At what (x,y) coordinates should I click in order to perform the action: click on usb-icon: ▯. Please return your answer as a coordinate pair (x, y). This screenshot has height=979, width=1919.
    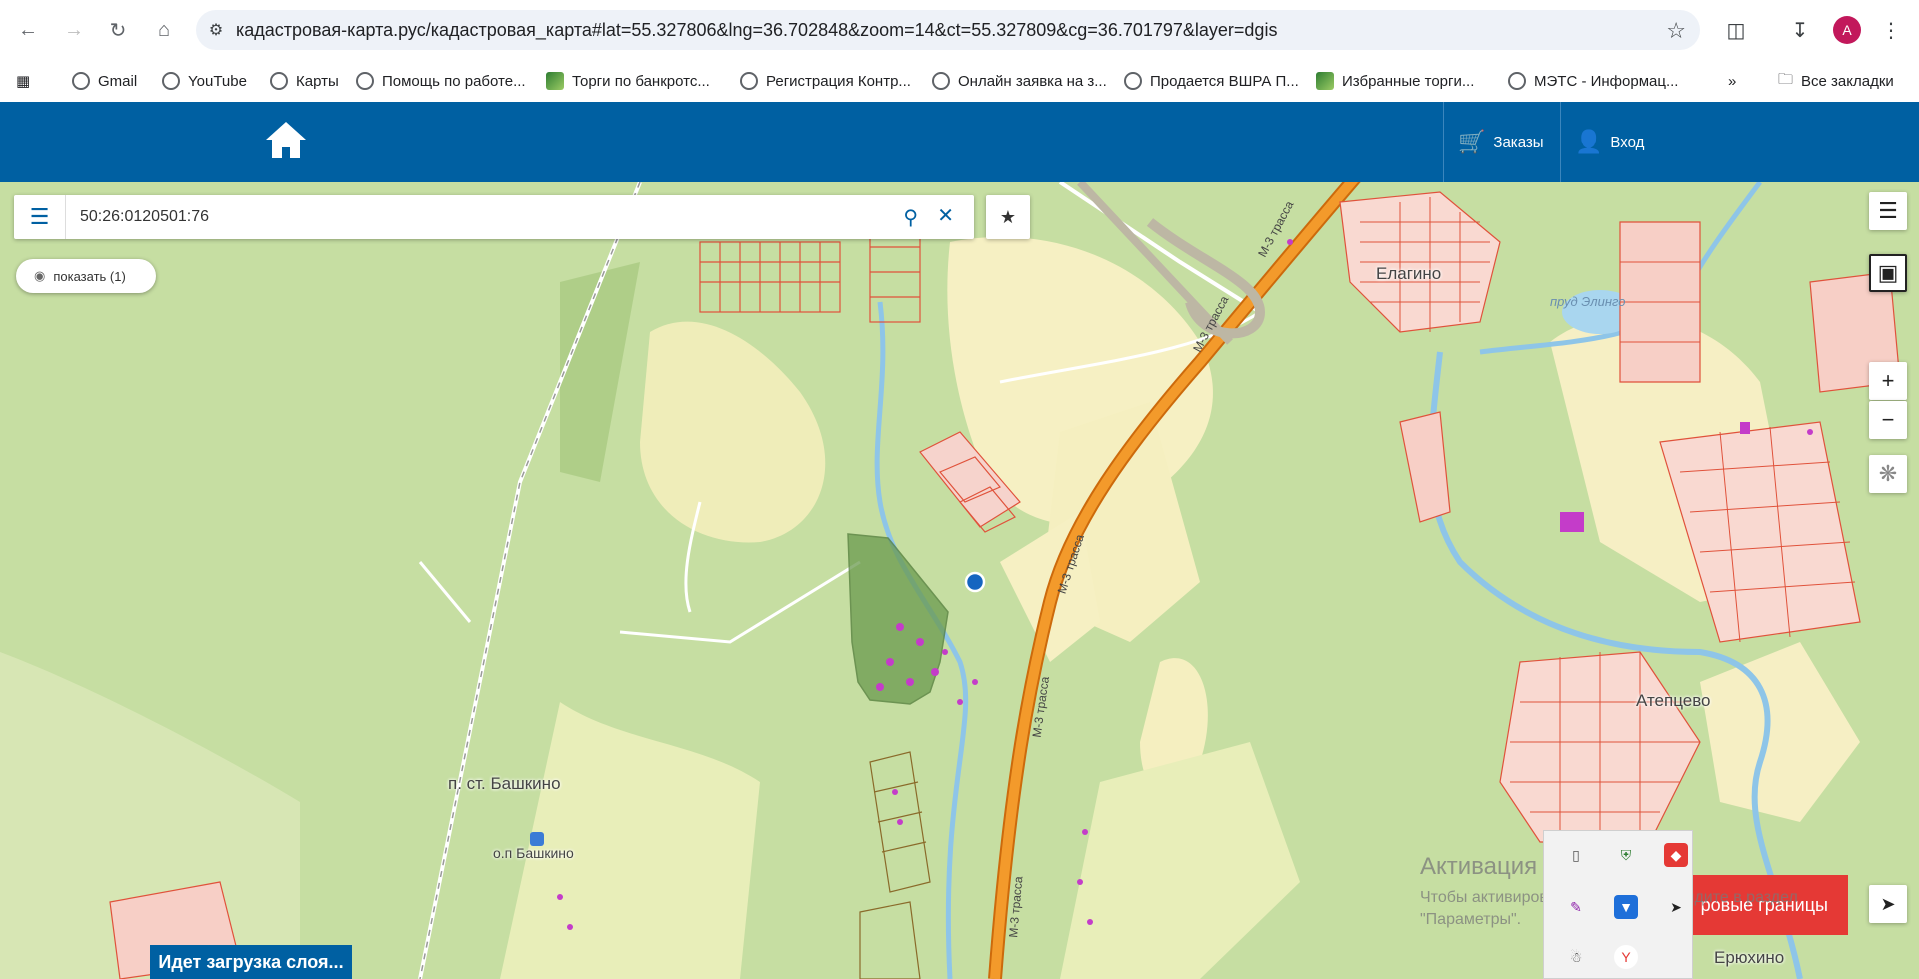
    Looking at the image, I should click on (1576, 855).